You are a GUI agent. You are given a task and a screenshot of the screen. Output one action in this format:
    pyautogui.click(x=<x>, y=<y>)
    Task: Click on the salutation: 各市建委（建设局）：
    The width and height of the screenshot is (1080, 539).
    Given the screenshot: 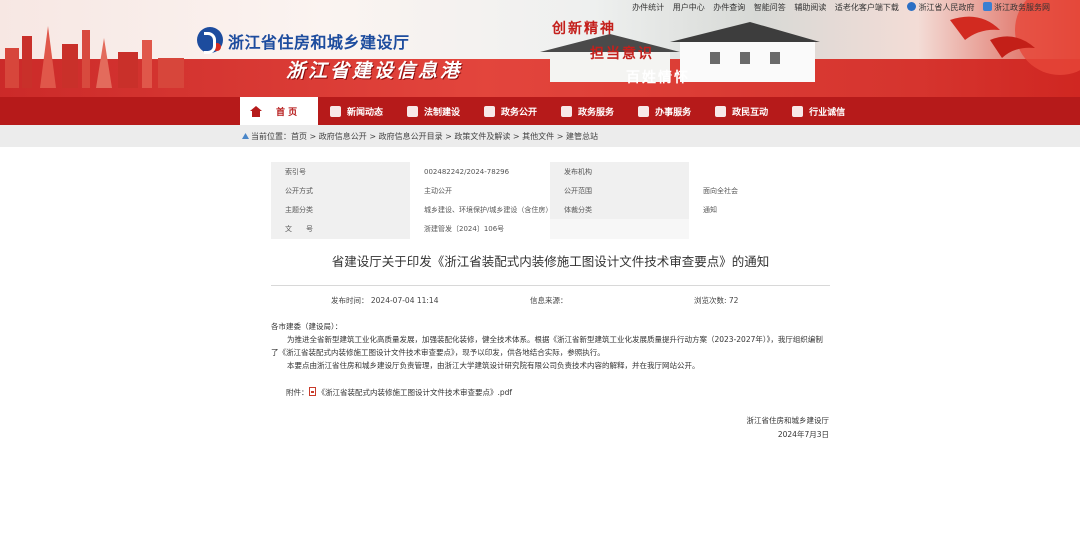 What is the action you would take?
    pyautogui.click(x=307, y=326)
    